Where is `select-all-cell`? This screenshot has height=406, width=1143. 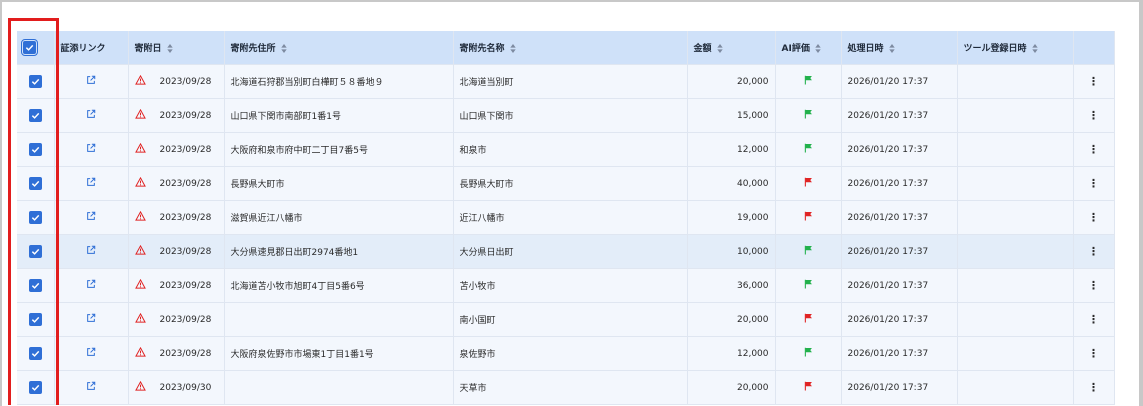
select-all-cell is located at coordinates (36, 48).